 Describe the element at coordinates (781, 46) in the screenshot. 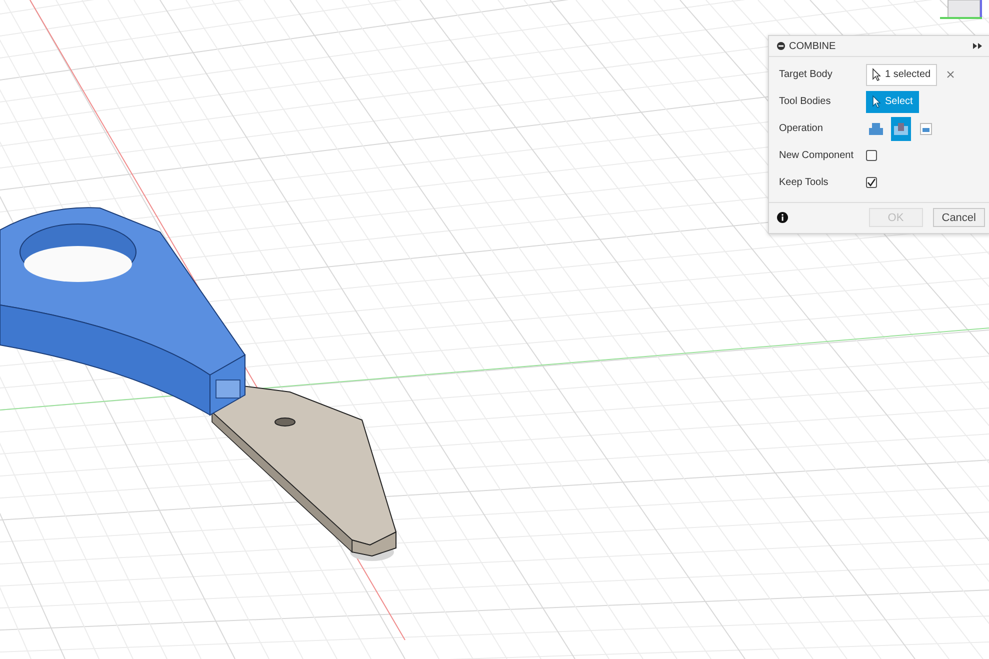

I see `collapse-icon` at that location.